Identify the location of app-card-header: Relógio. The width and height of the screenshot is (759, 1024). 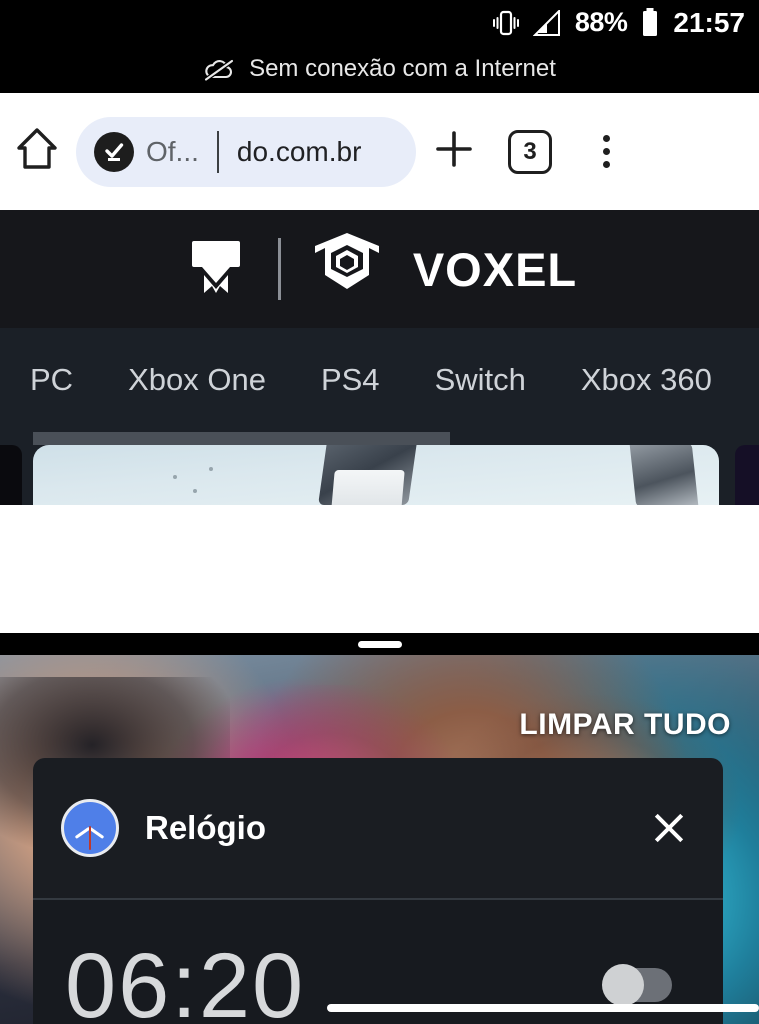
(378, 828).